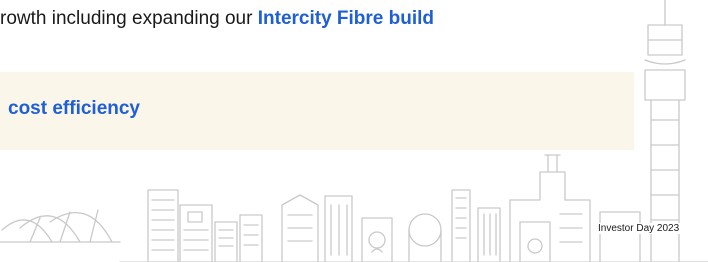 This screenshot has width=708, height=262. Describe the element at coordinates (60, 226) in the screenshot. I see `opera-house-icon` at that location.